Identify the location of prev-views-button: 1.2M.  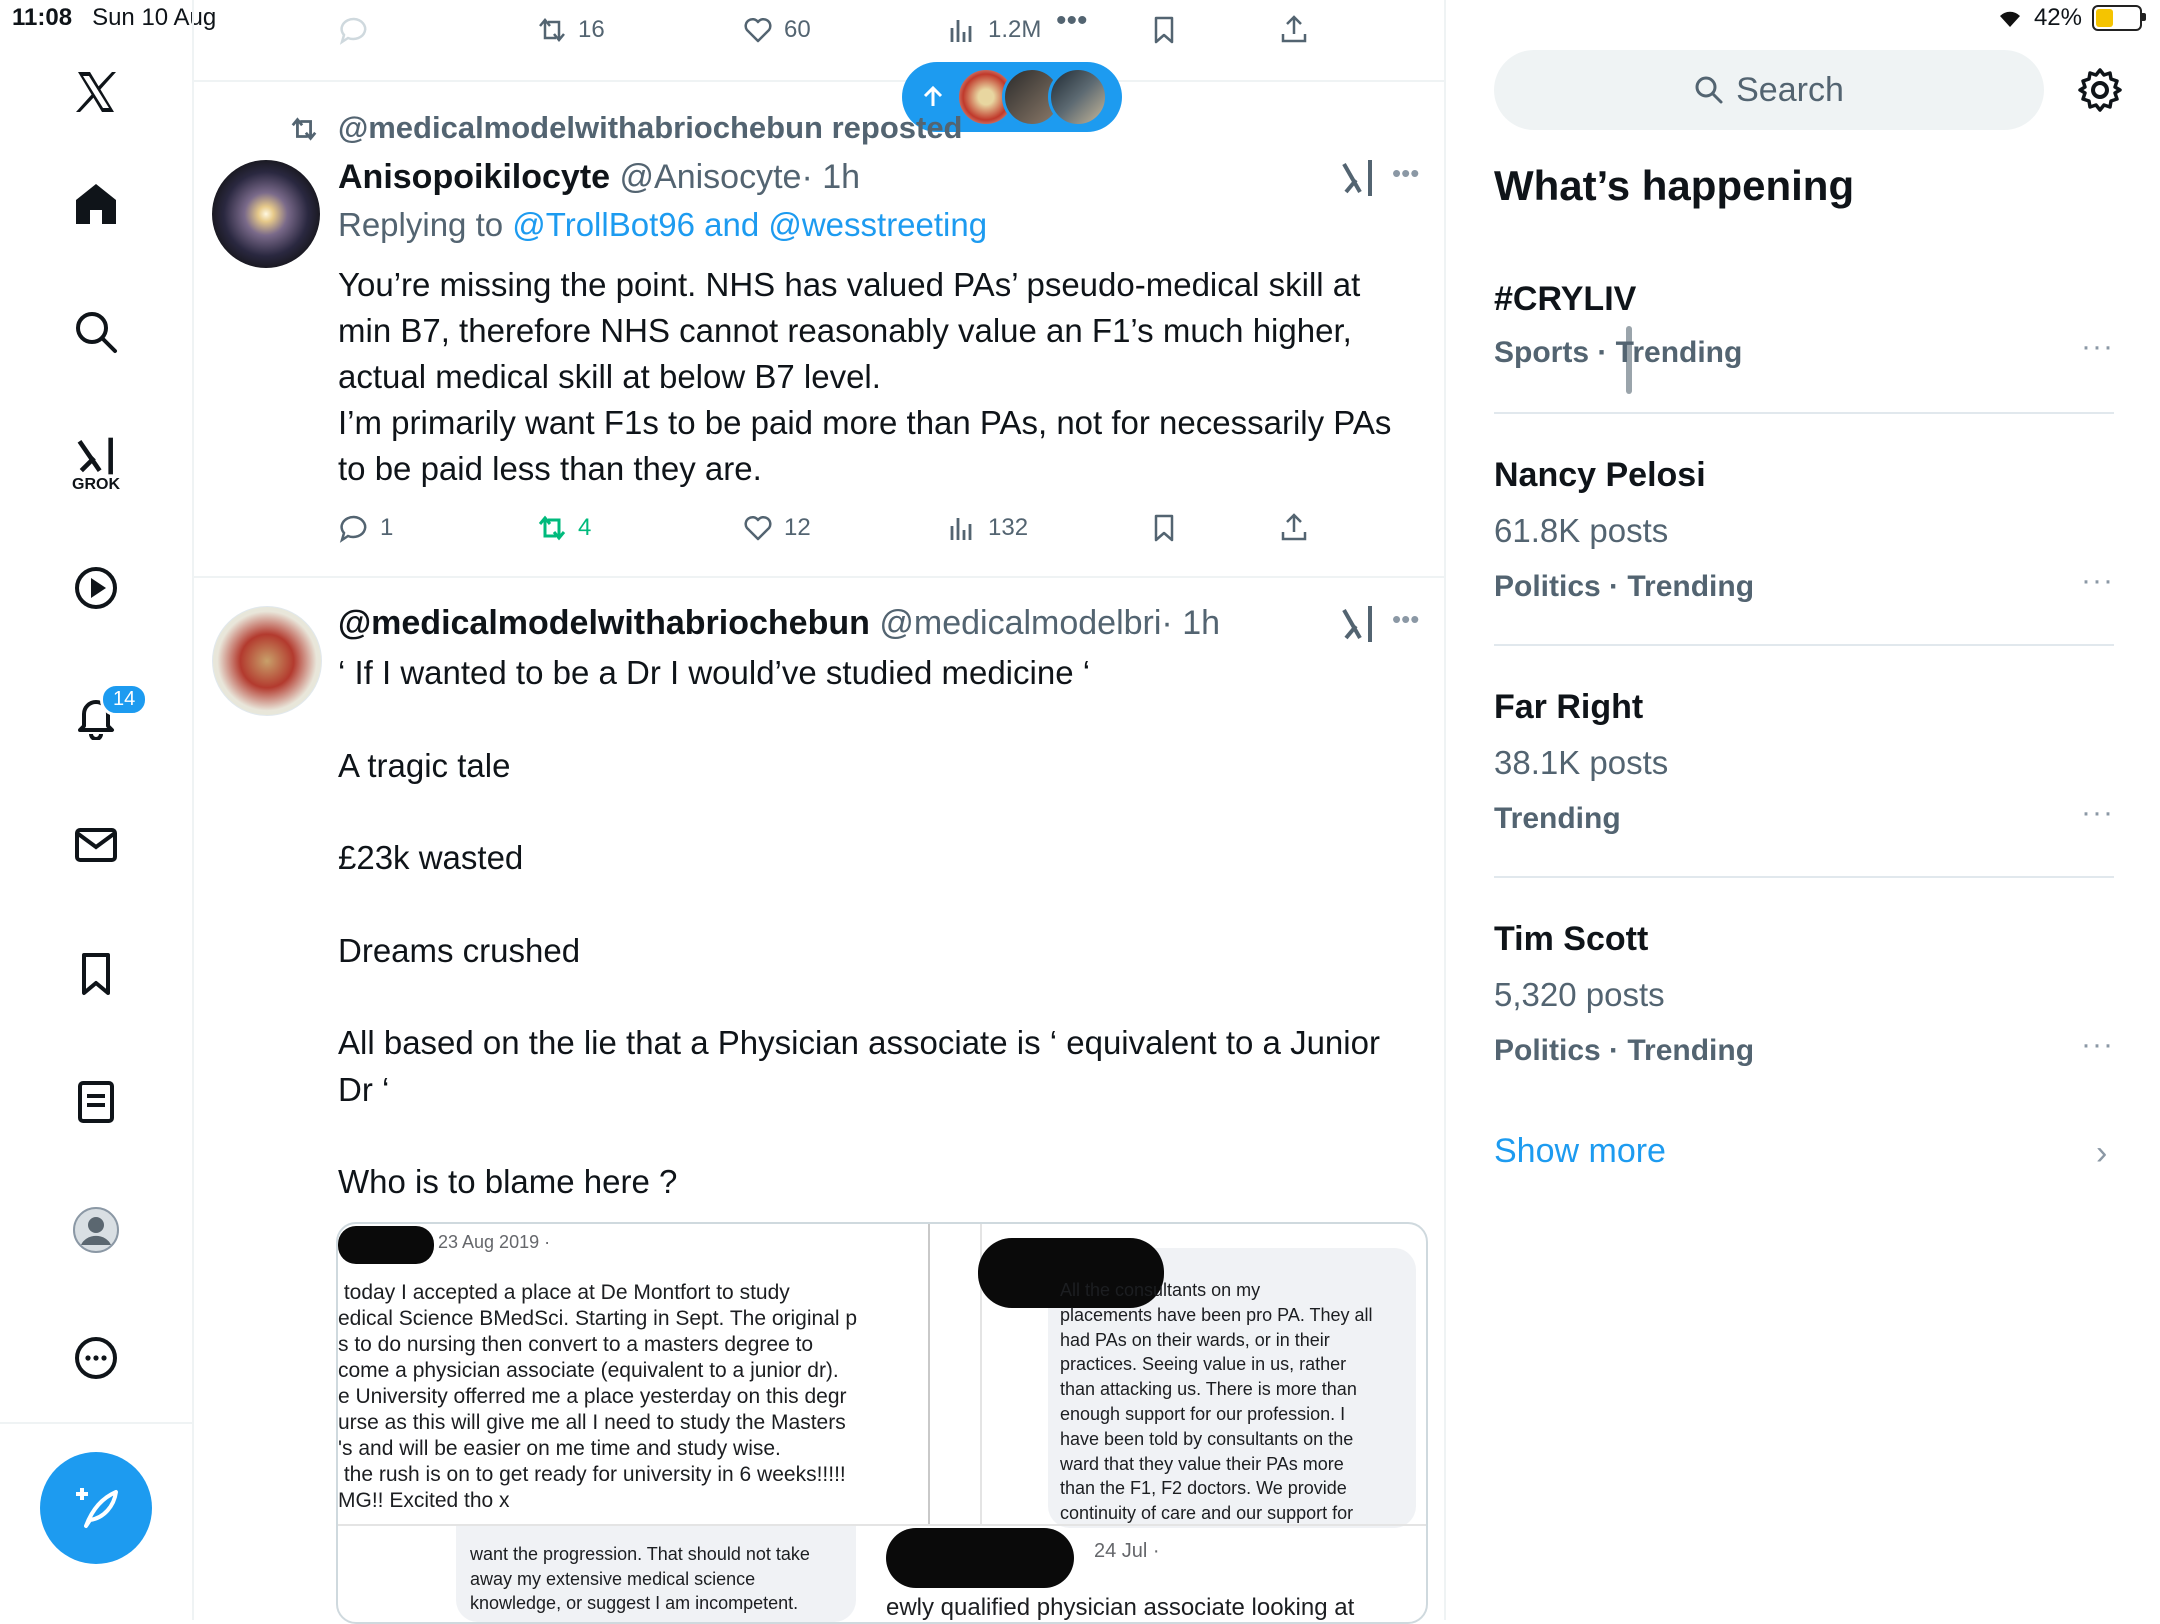
(993, 30).